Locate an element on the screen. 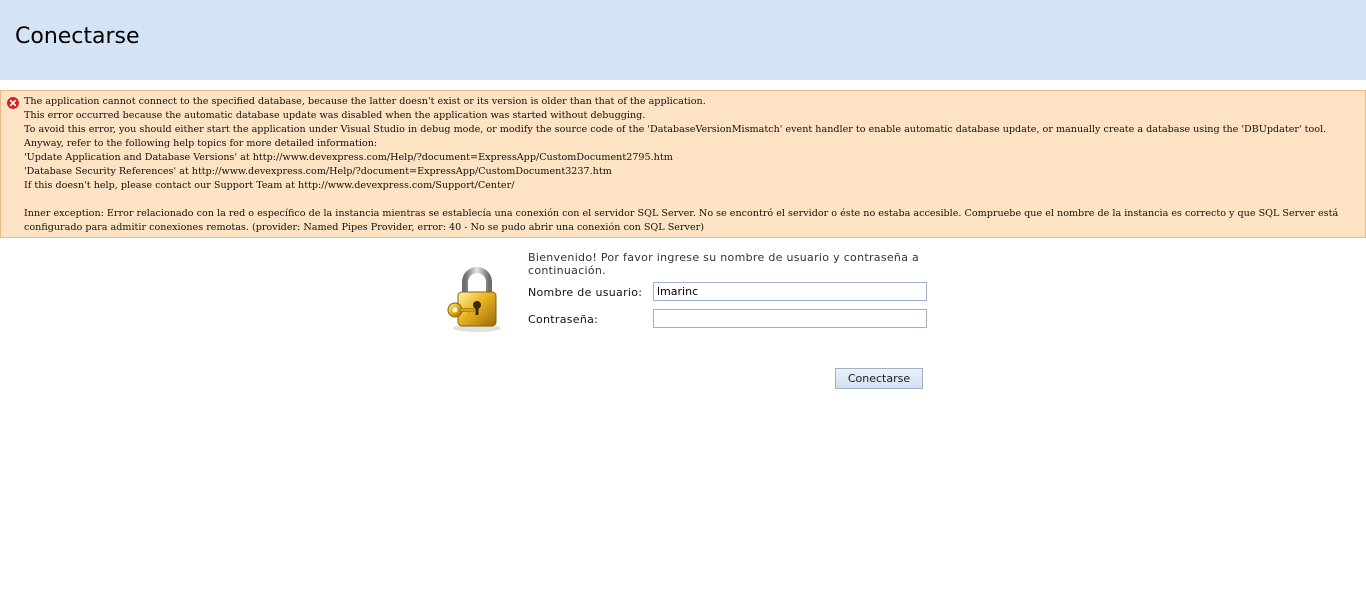 The width and height of the screenshot is (1366, 613). username-label: Nombre de usuario: is located at coordinates (585, 292).